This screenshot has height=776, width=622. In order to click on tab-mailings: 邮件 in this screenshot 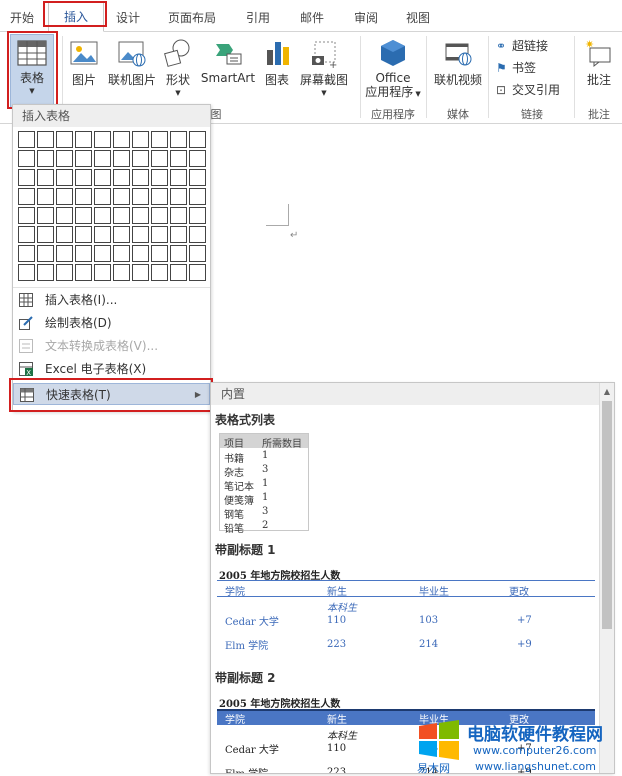, I will do `click(312, 19)`.